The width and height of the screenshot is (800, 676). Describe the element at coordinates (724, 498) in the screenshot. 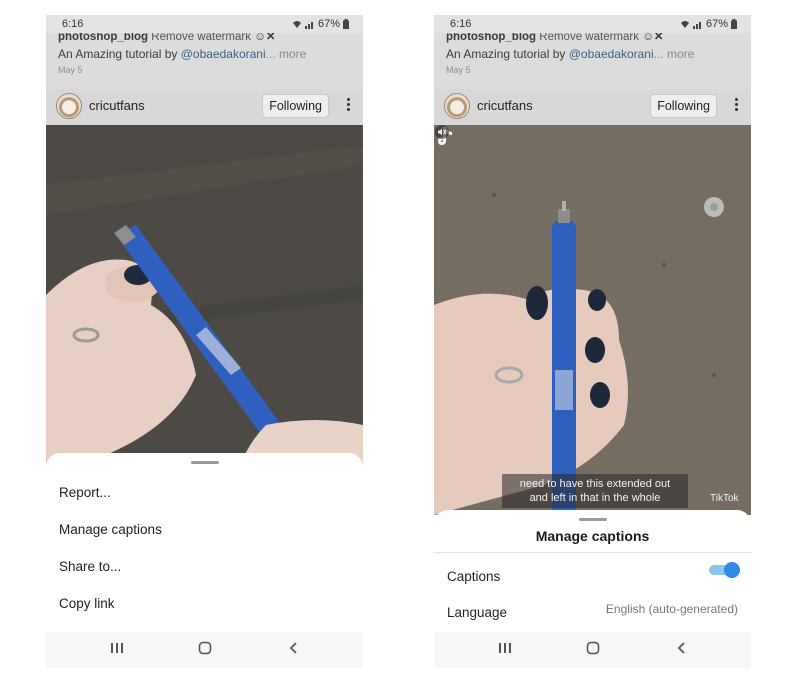

I see `tiktok-watermark: TikTok` at that location.